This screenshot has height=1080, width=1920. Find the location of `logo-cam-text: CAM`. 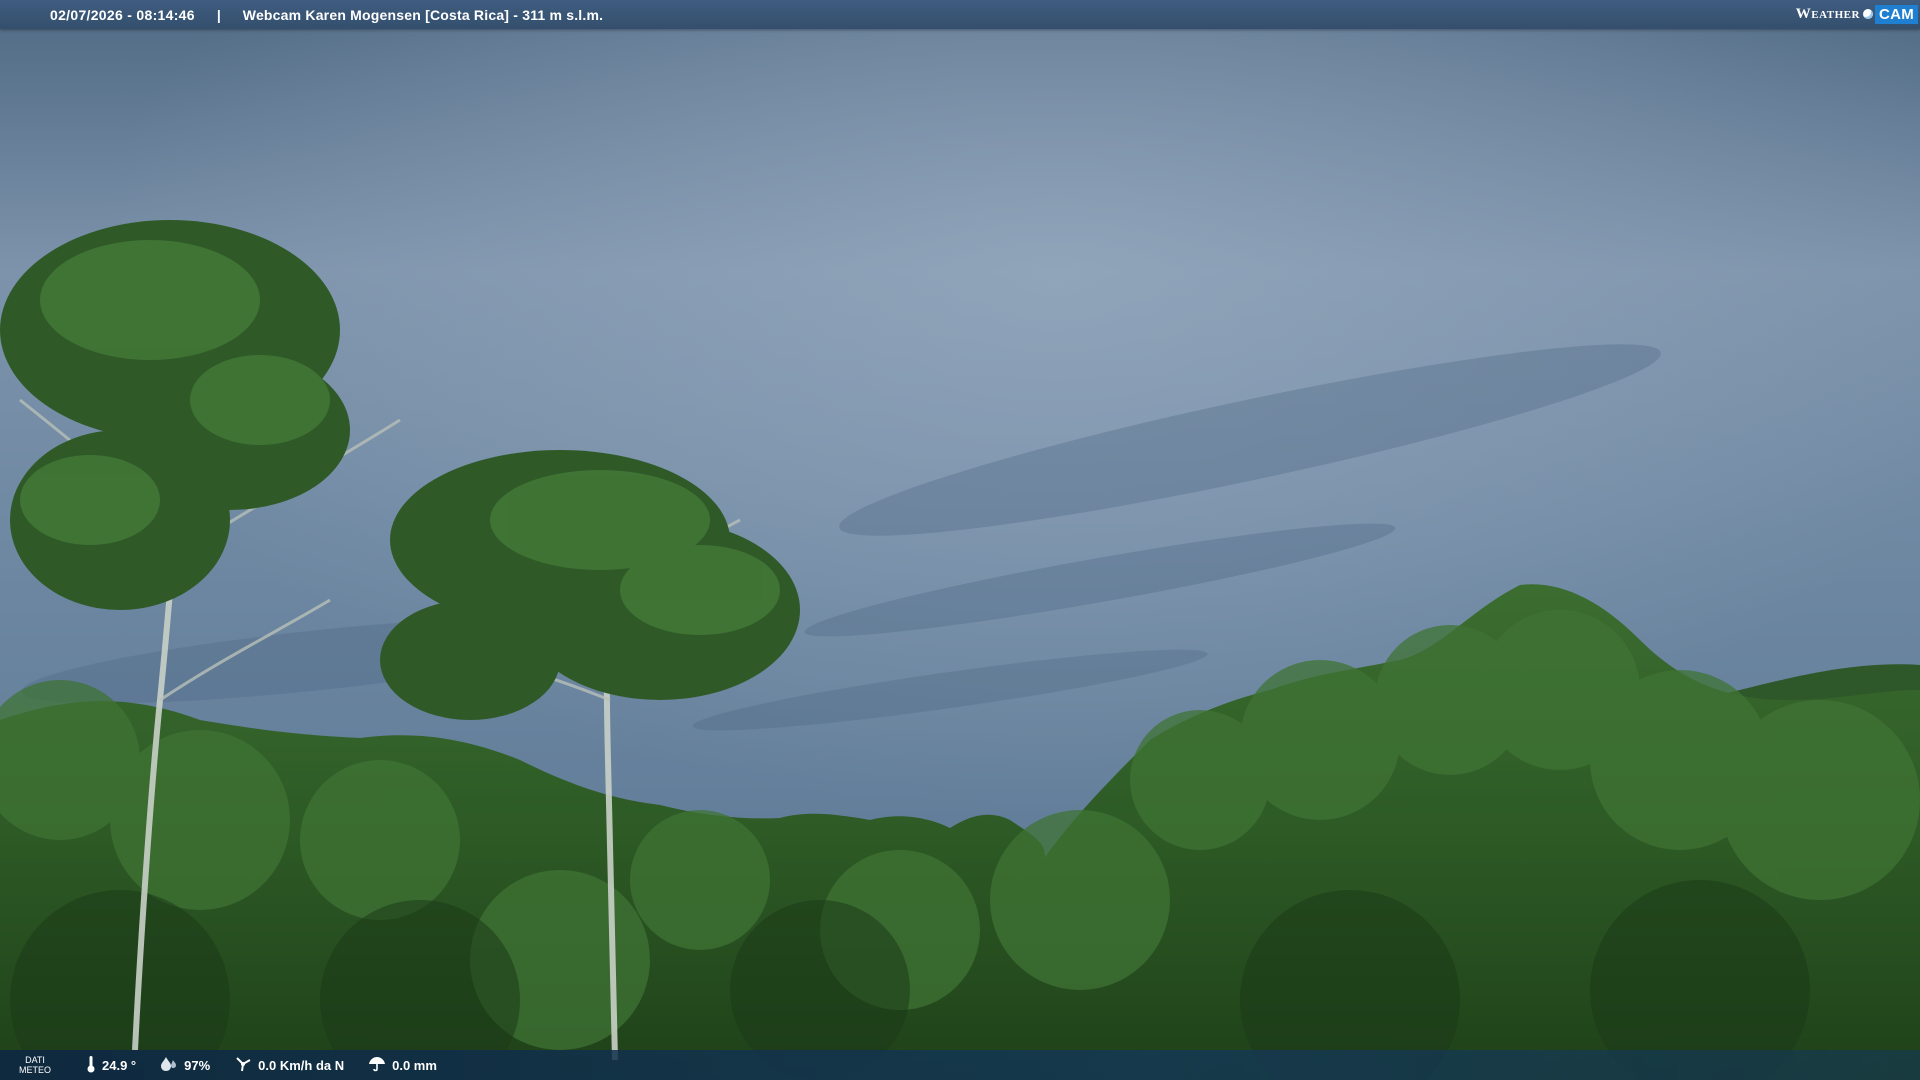

logo-cam-text: CAM is located at coordinates (1896, 14).